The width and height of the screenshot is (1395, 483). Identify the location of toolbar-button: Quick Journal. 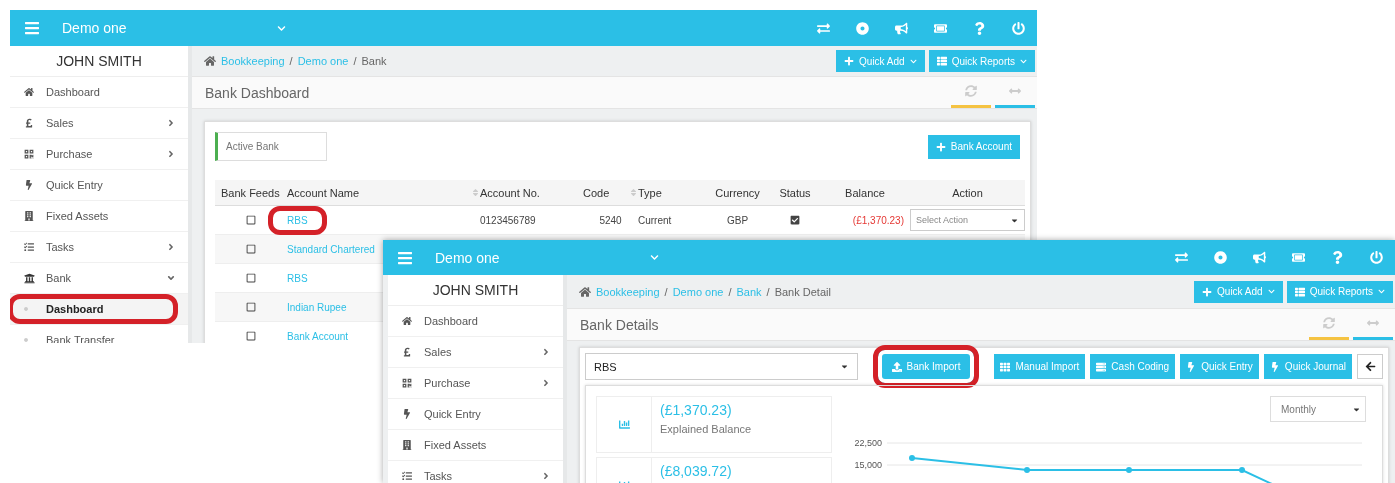
(1307, 366).